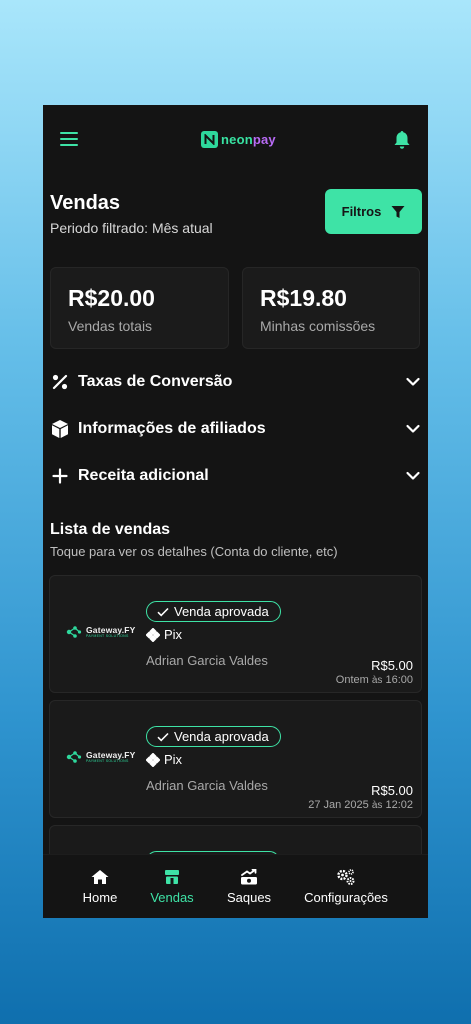 Image resolution: width=471 pixels, height=1024 pixels. What do you see at coordinates (338, 805) in the screenshot?
I see `sale-date: 27 Jan 2025` at bounding box center [338, 805].